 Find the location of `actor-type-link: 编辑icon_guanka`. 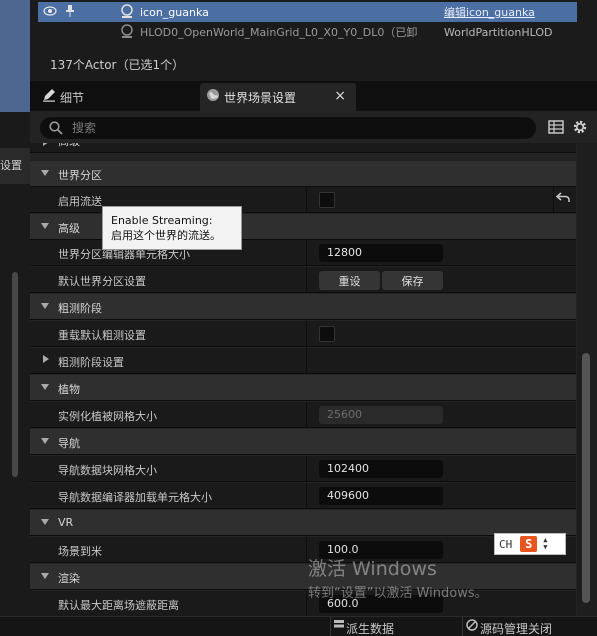

actor-type-link: 编辑icon_guanka is located at coordinates (489, 12).